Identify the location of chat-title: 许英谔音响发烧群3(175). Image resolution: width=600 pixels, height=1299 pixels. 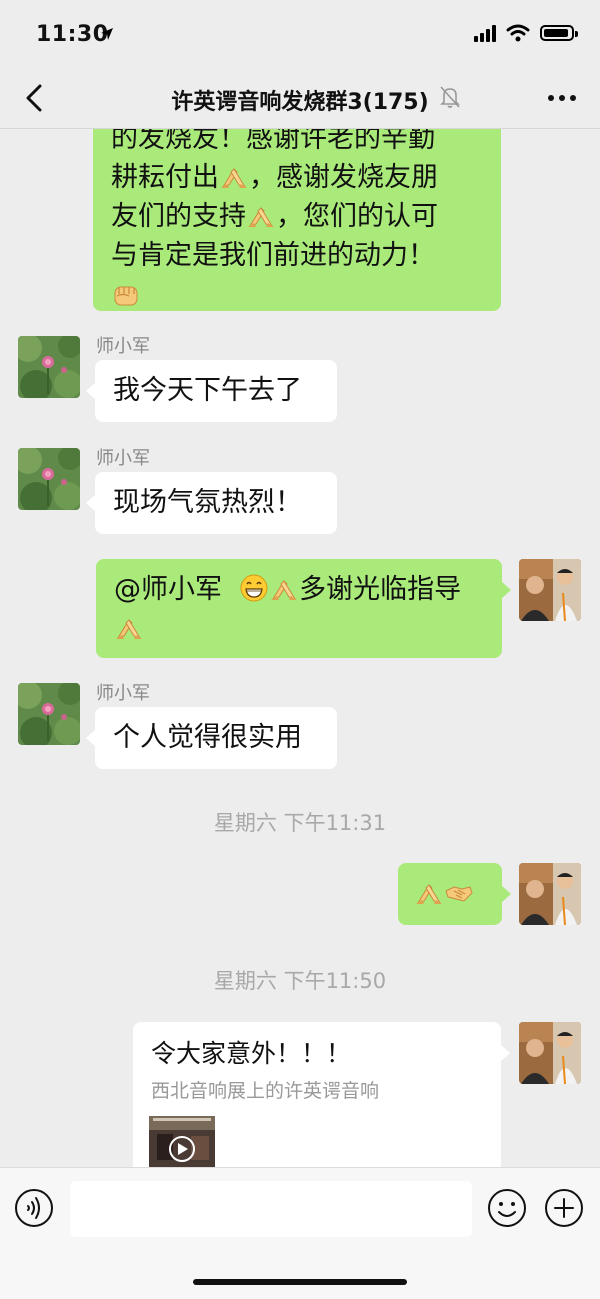
(300, 102).